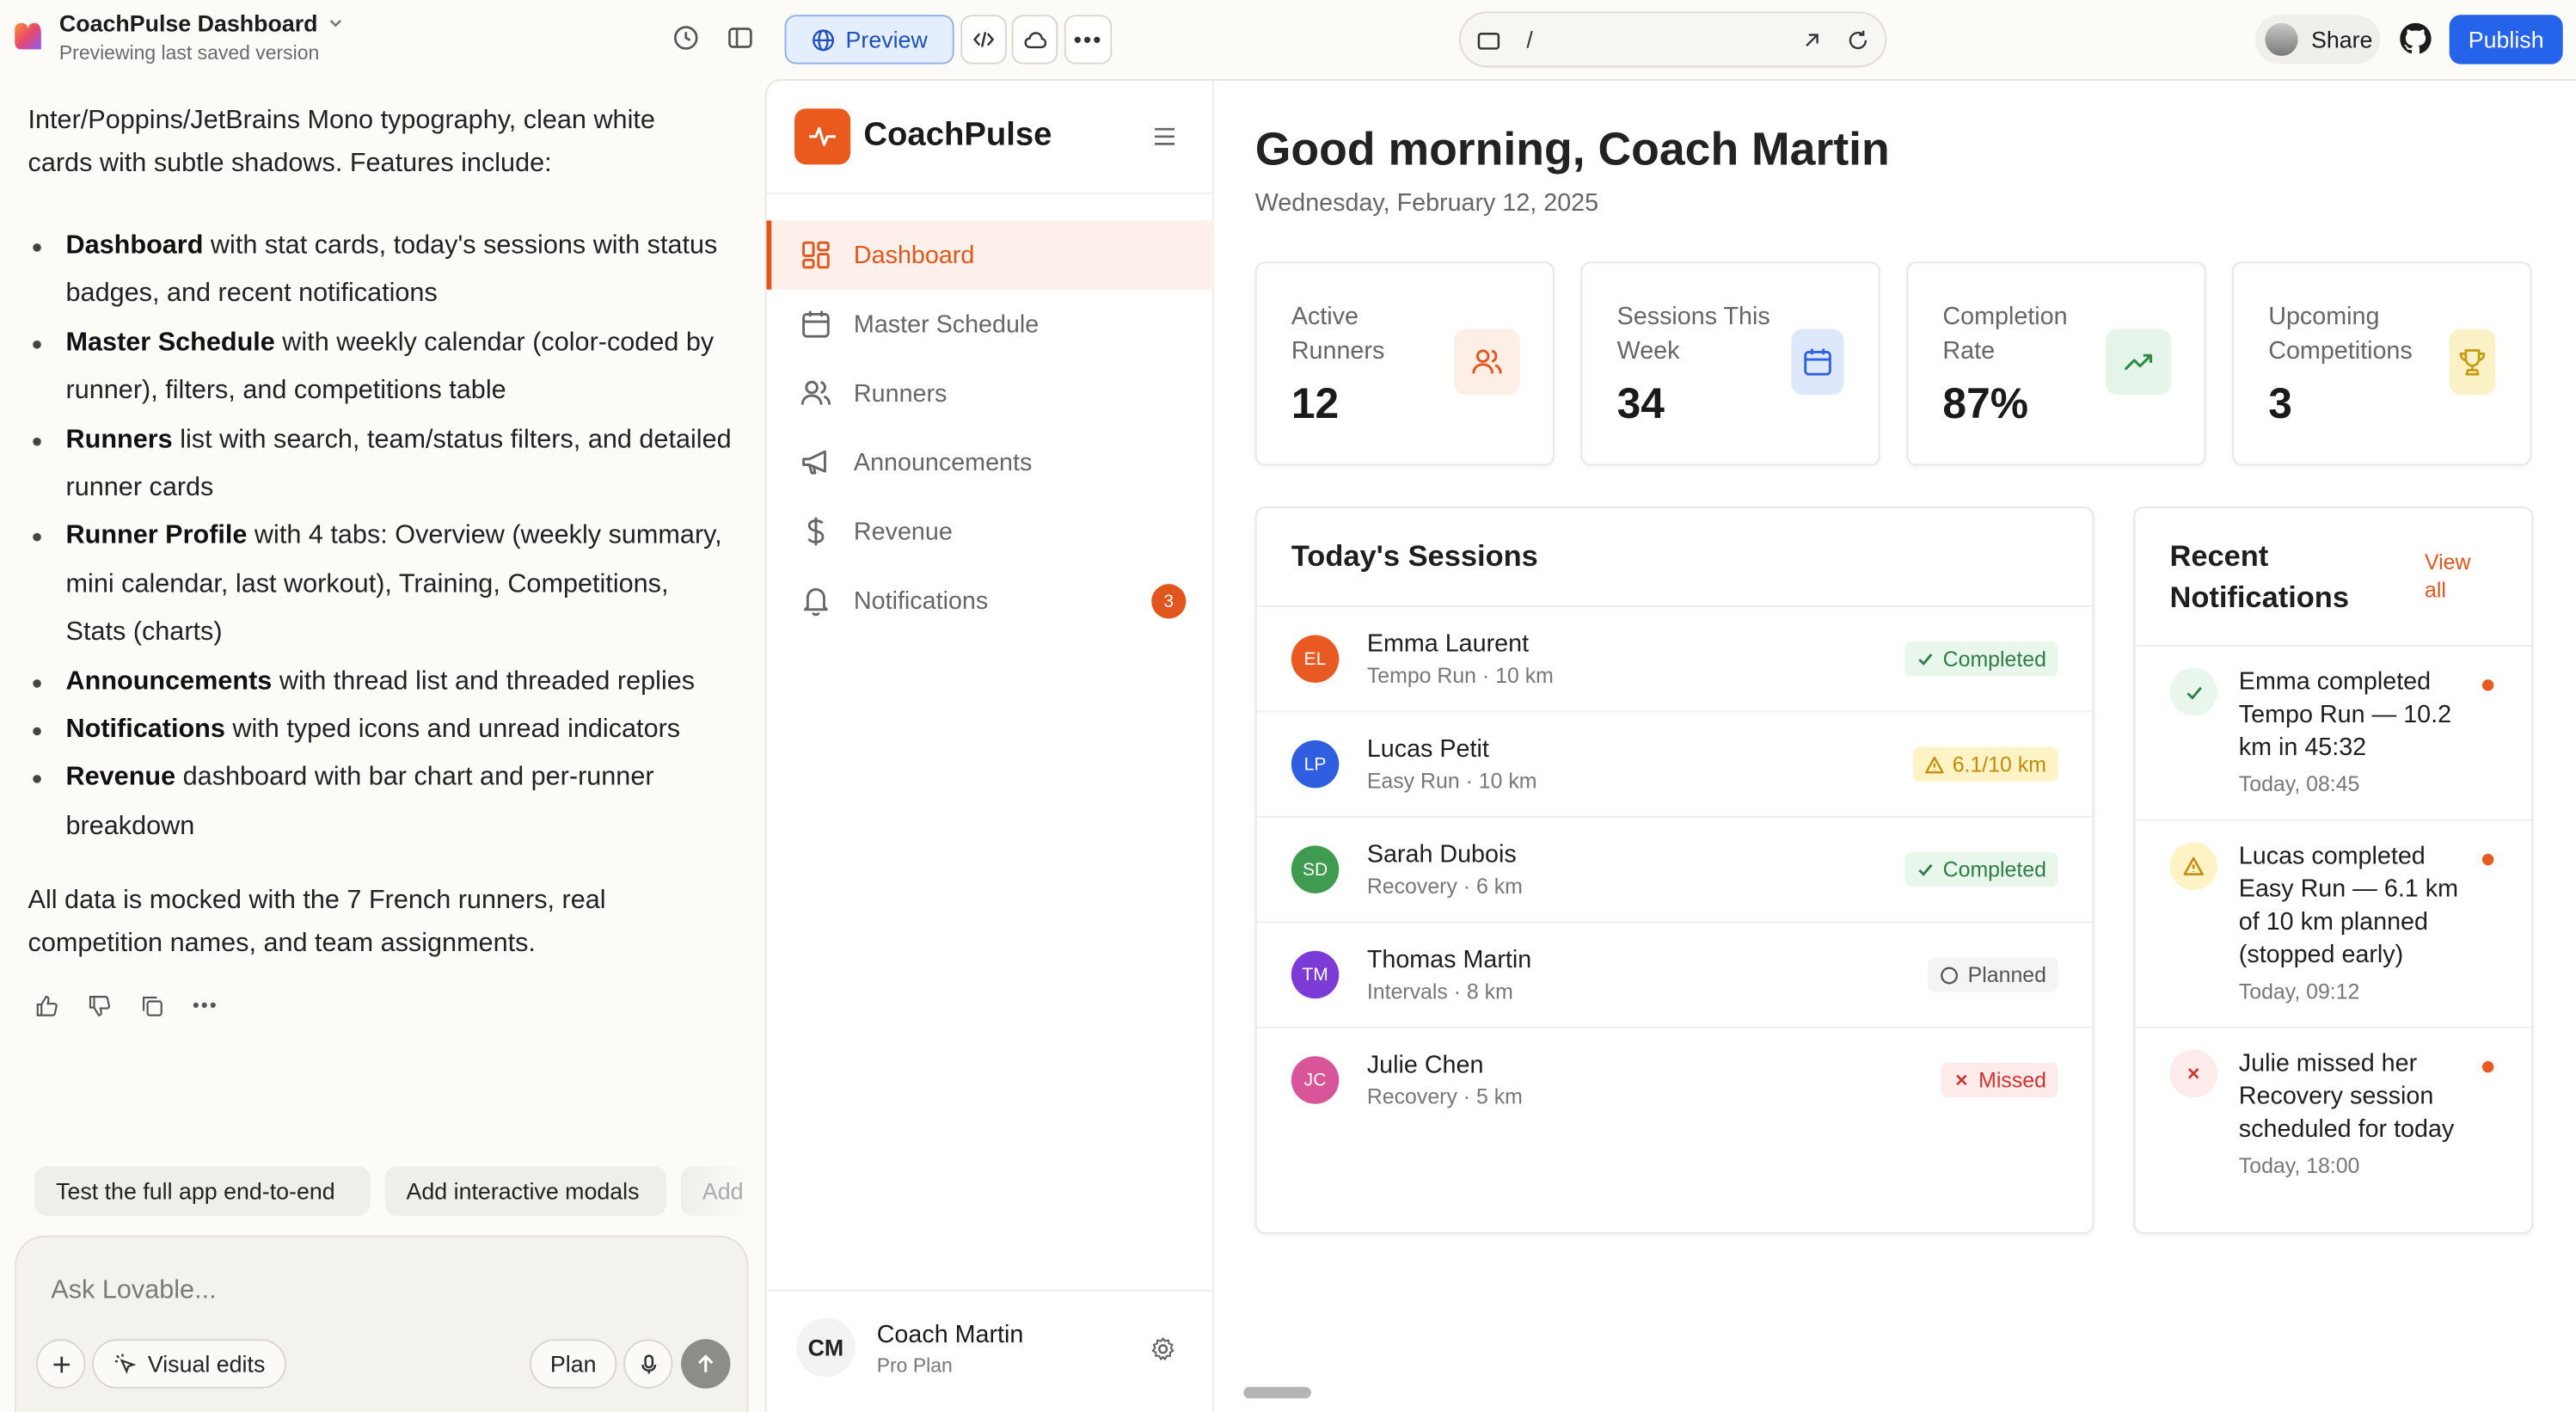  What do you see at coordinates (189, 1364) in the screenshot?
I see `visual-edits-button: Visual edits` at bounding box center [189, 1364].